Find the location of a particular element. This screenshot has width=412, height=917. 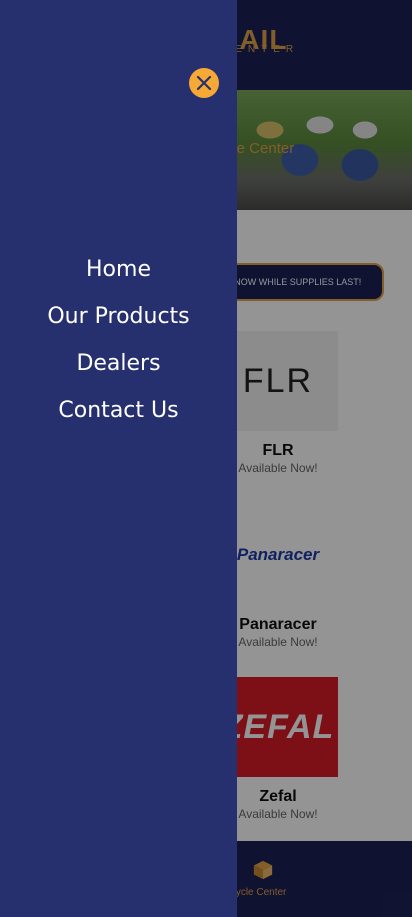

menu-item-contact-us: Contact Us is located at coordinates (118, 410).